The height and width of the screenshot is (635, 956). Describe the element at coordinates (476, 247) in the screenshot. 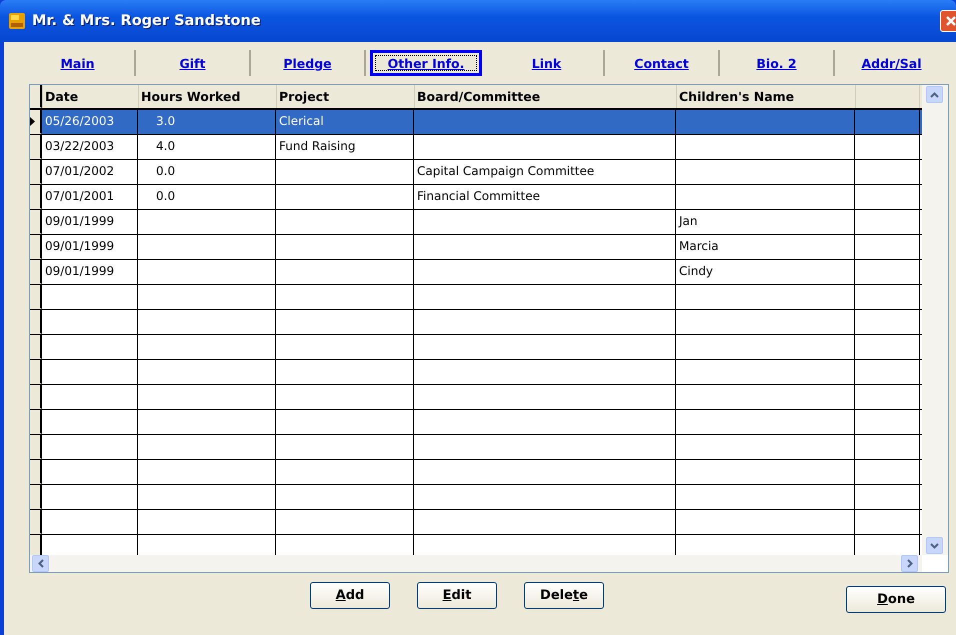

I see `table-row: 09/01/1999 Marcia` at that location.